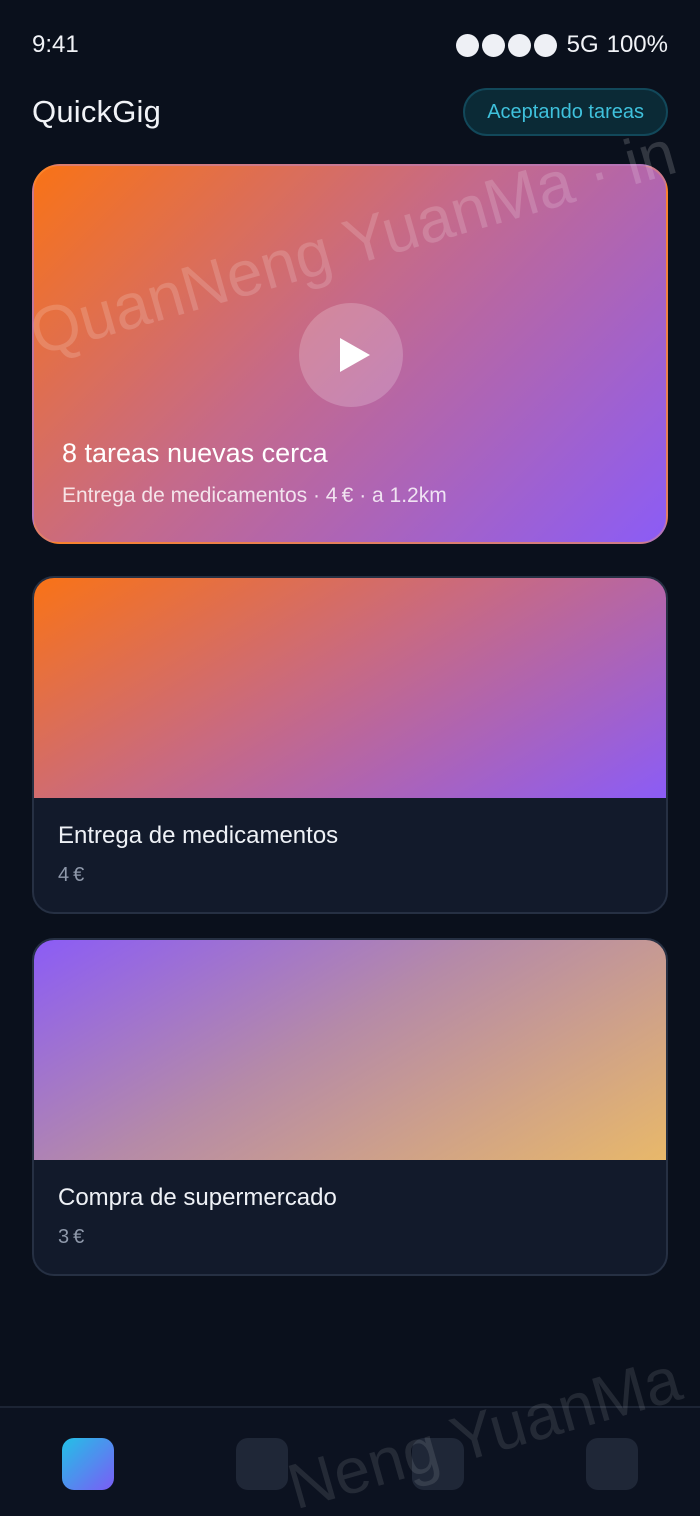 This screenshot has width=700, height=1516. I want to click on profile-icon, so click(612, 1464).